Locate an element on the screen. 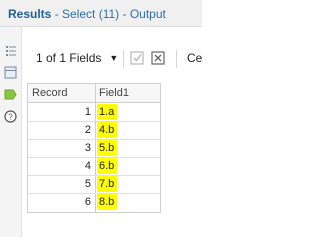 The image size is (320, 240). chevron-down-icon: ▼ is located at coordinates (114, 58).